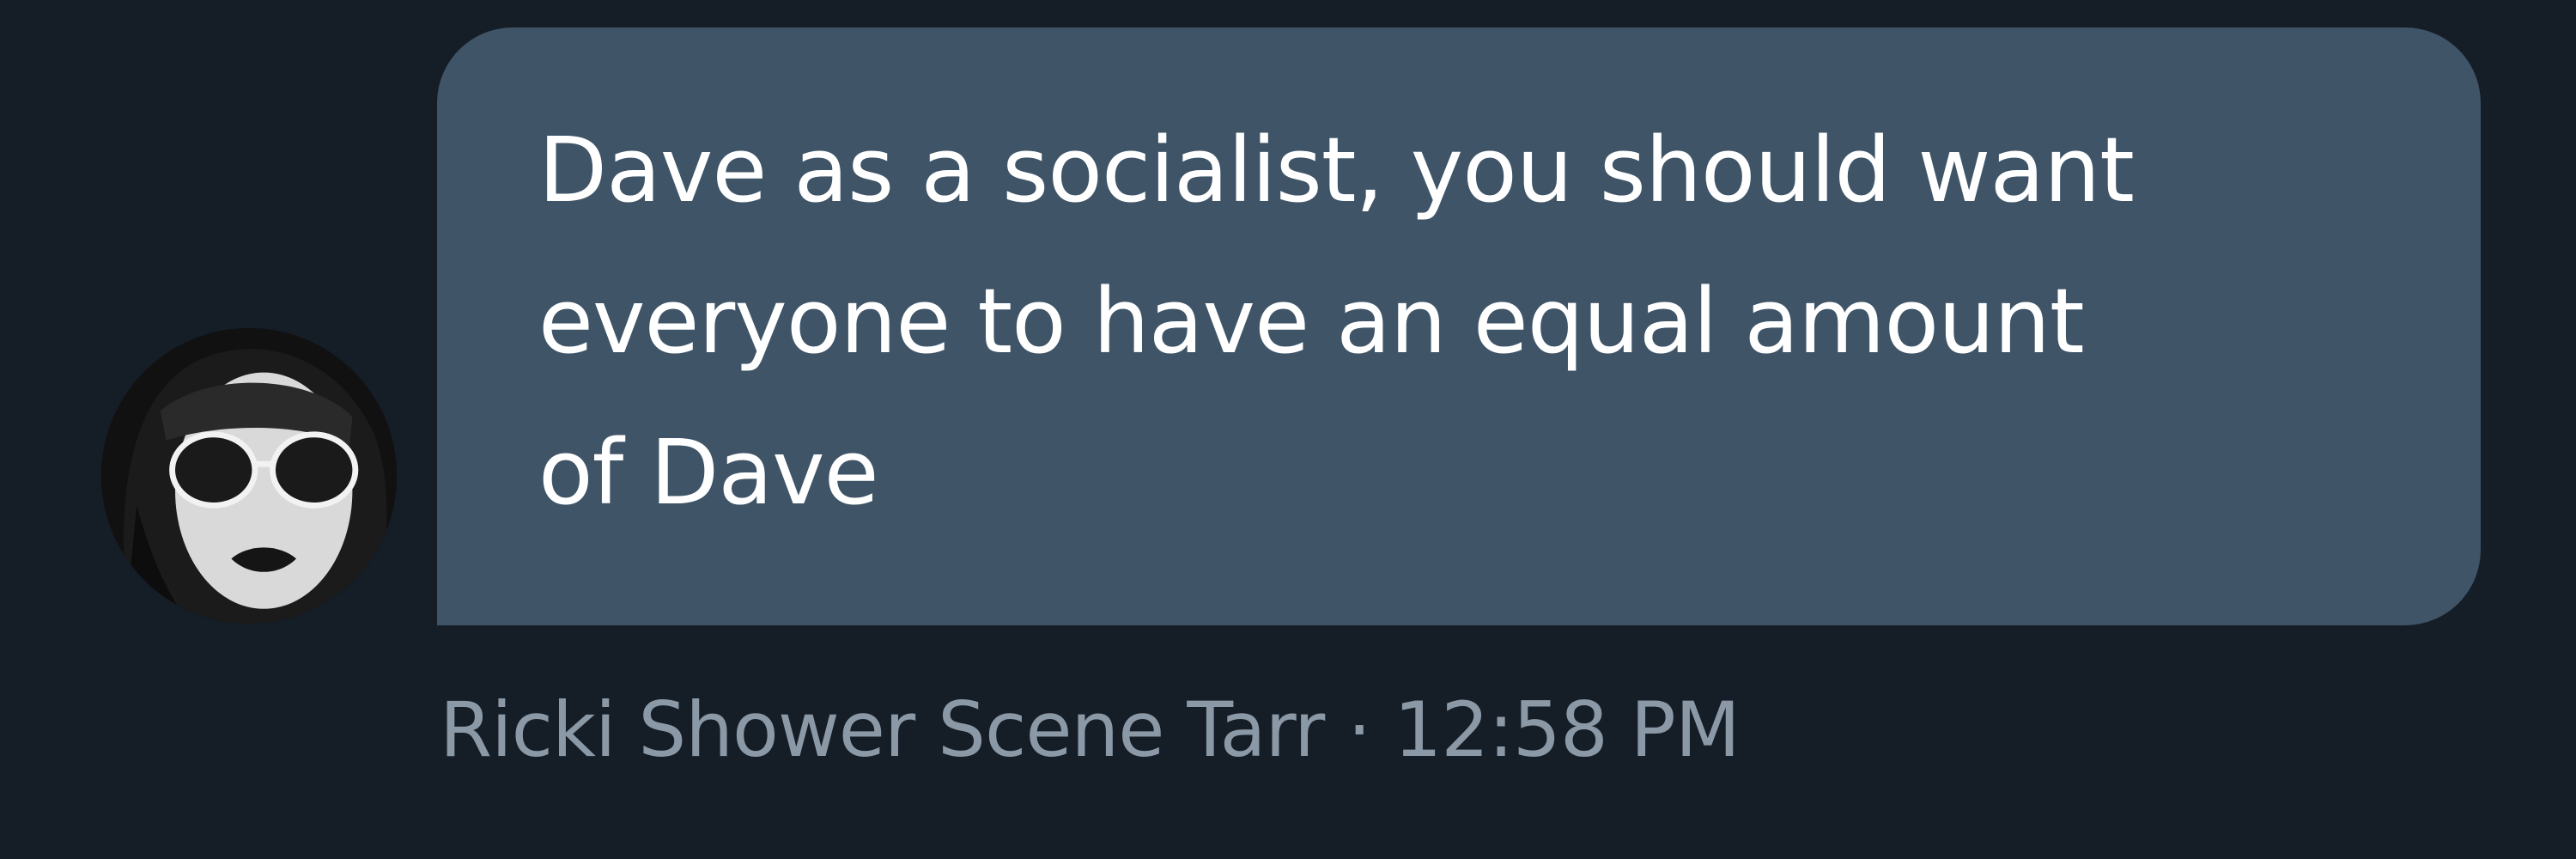 The image size is (2576, 859). What do you see at coordinates (882, 730) in the screenshot?
I see `sender-name: Ricki Shower Scene Tarr` at bounding box center [882, 730].